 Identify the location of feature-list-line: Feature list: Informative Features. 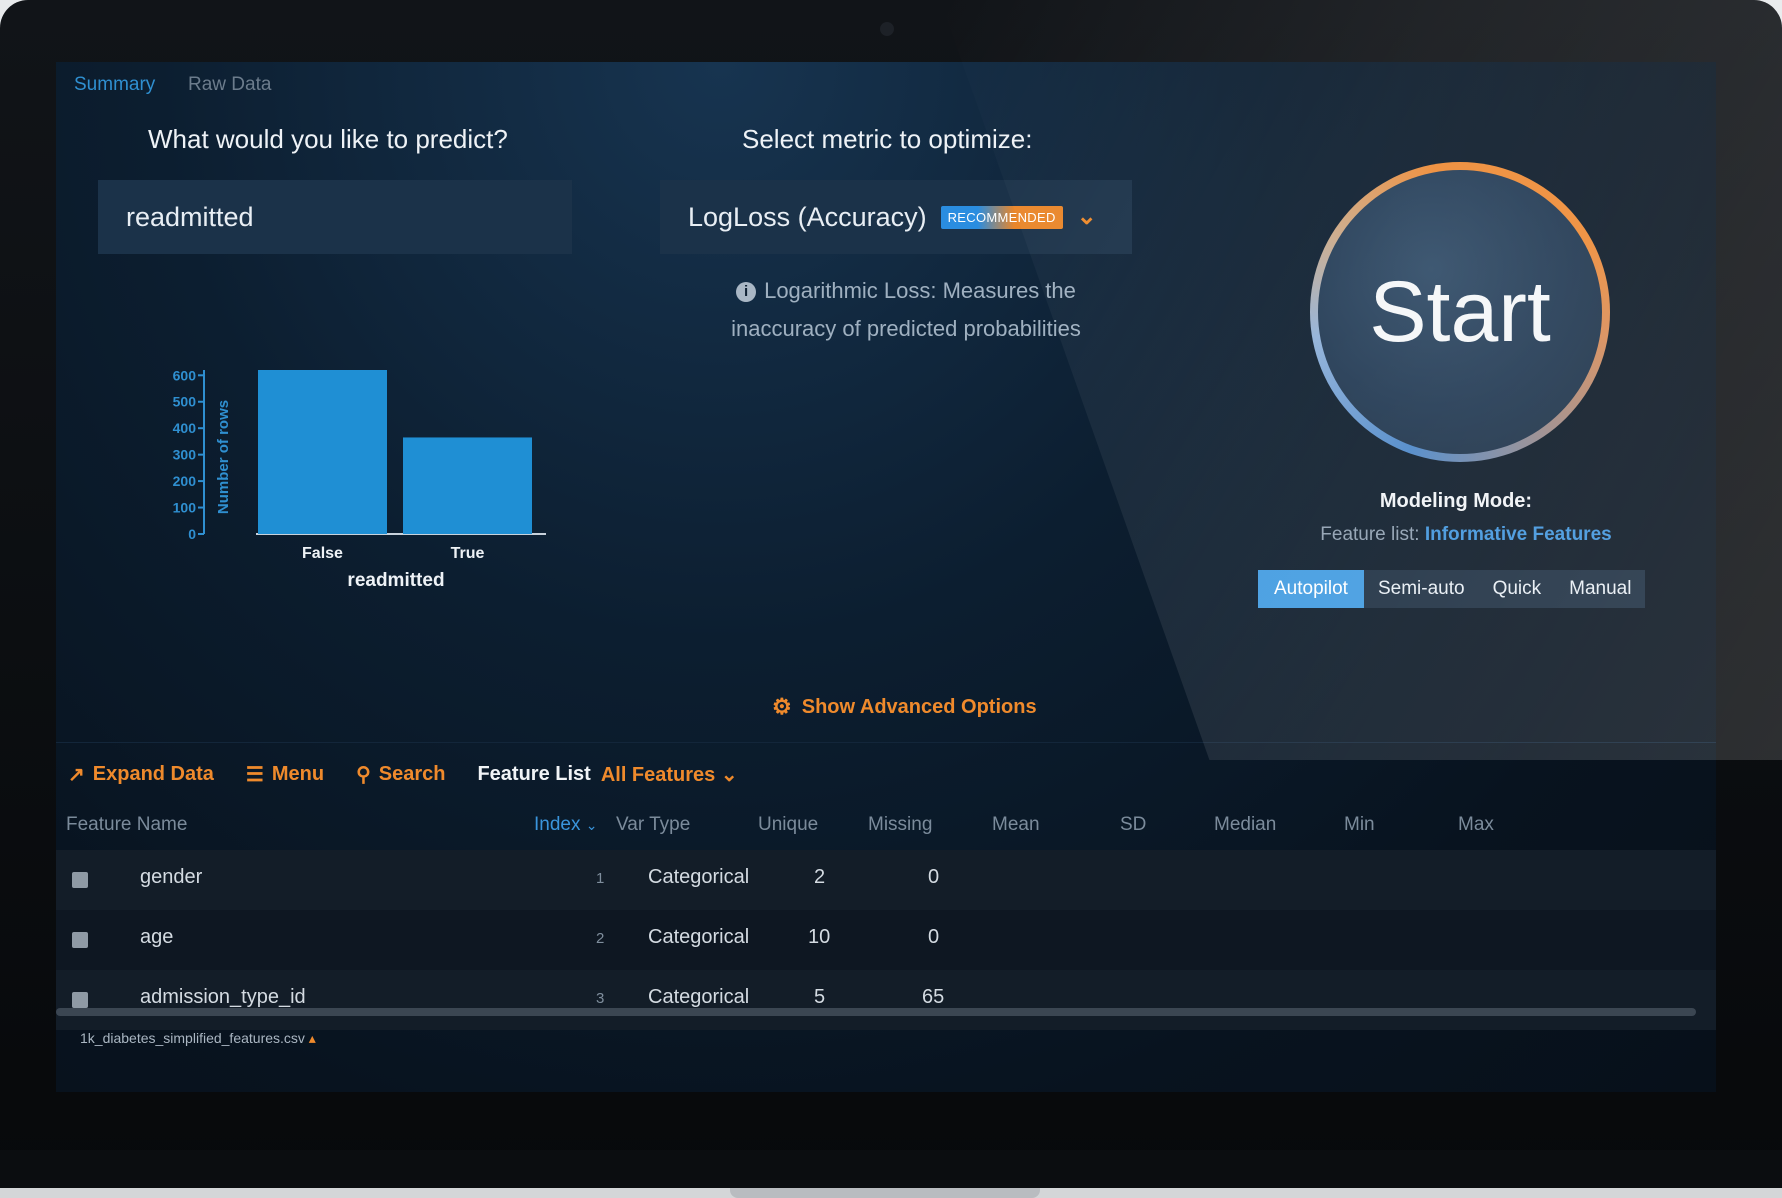
(1466, 535).